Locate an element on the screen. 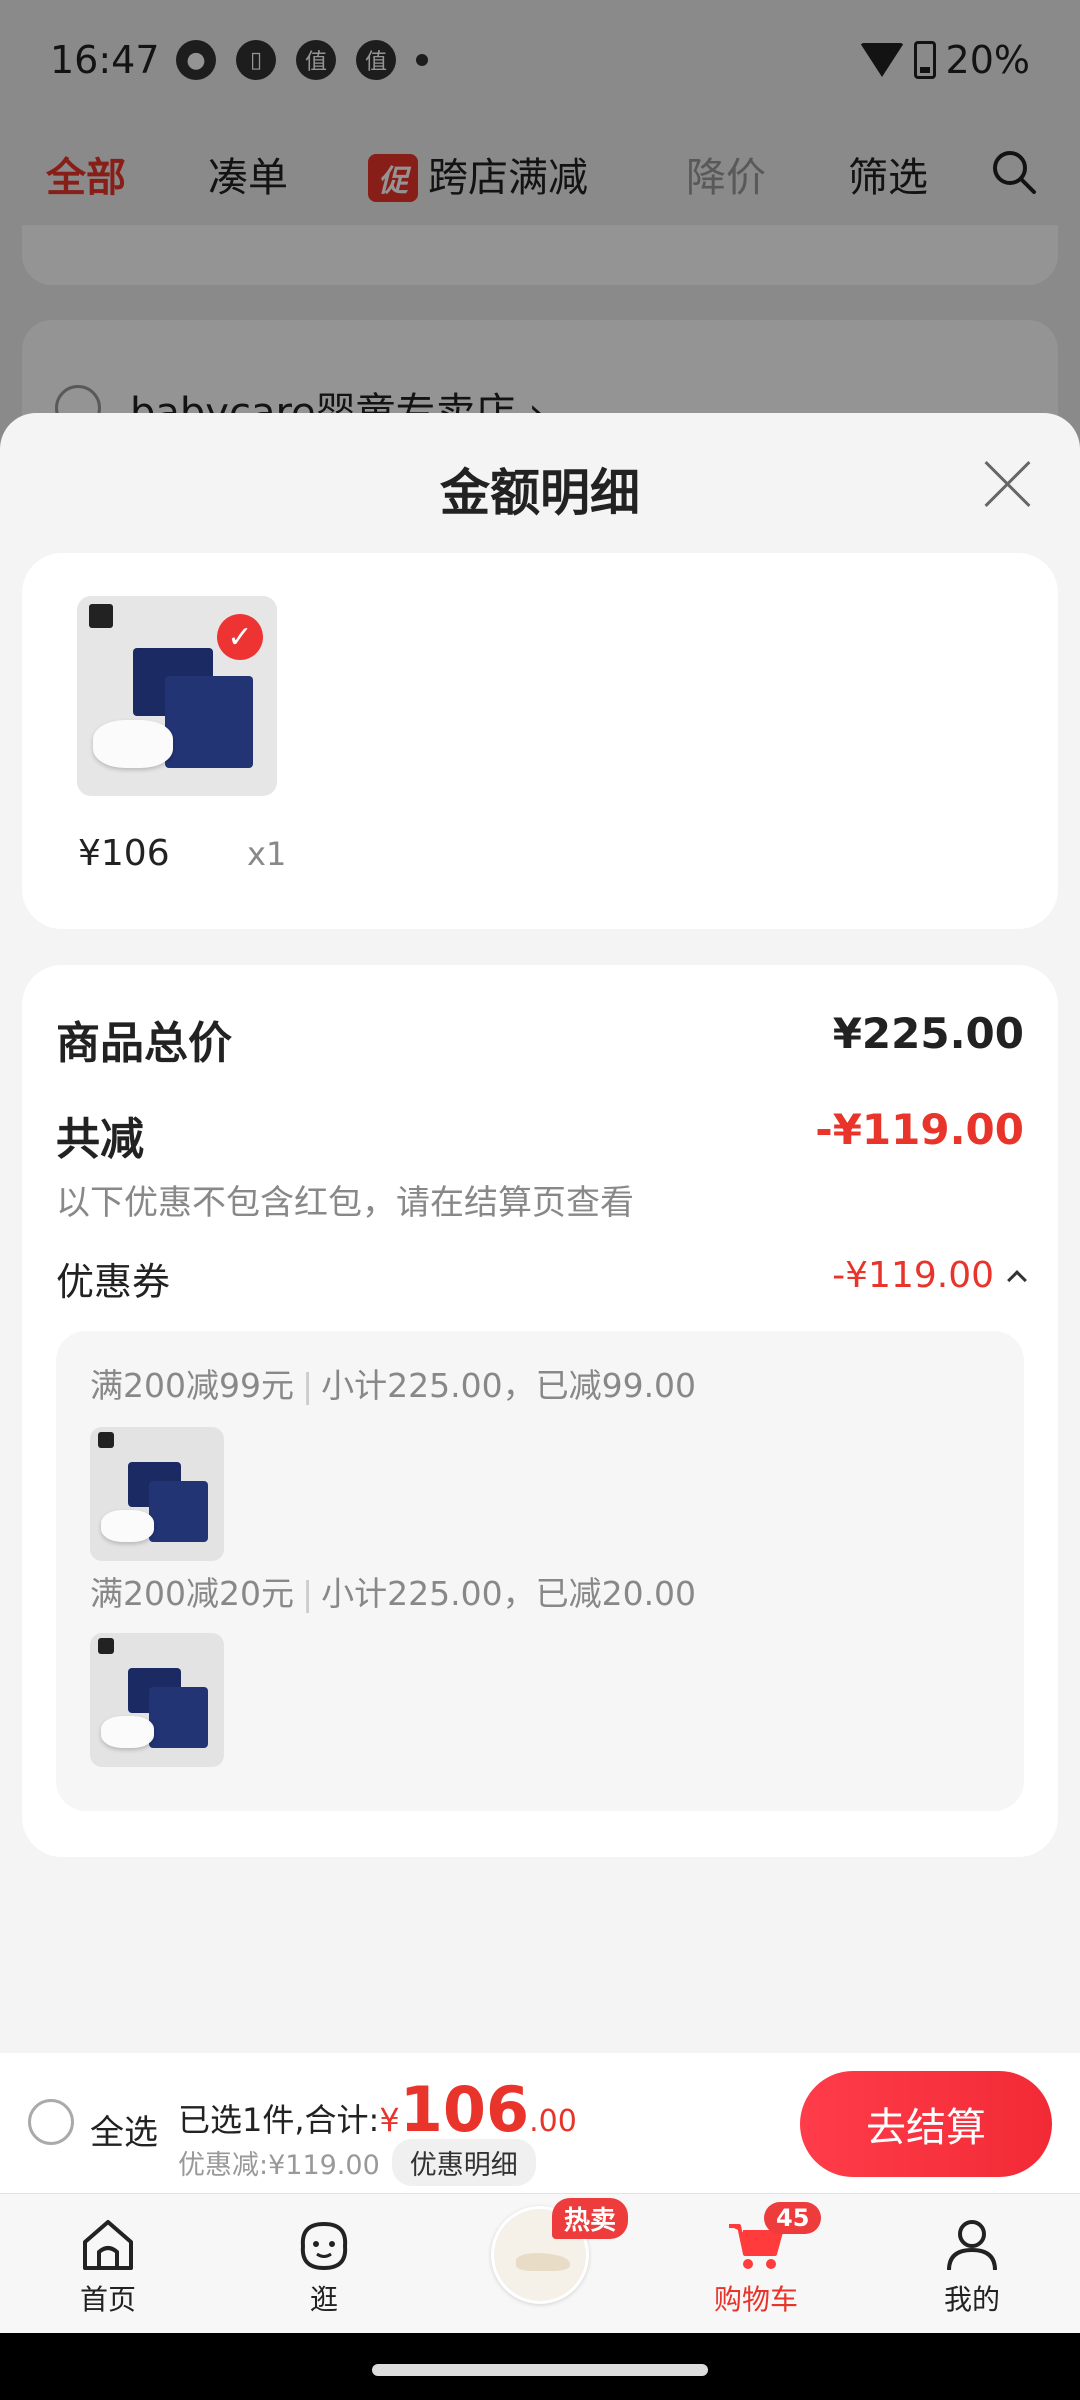 The image size is (1080, 2400). order-summary: 已选1件,合计: ¥ 106 .00 is located at coordinates (377, 2109).